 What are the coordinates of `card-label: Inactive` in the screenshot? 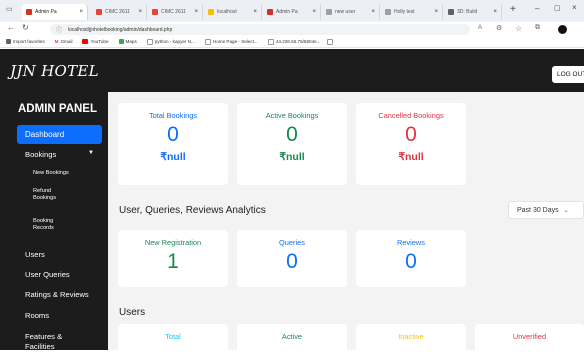 It's located at (411, 336).